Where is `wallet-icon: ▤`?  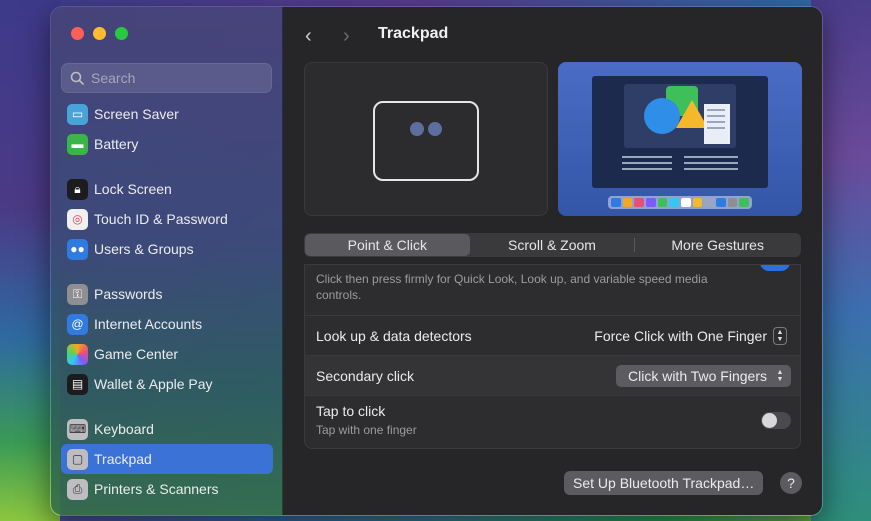 wallet-icon: ▤ is located at coordinates (77, 384).